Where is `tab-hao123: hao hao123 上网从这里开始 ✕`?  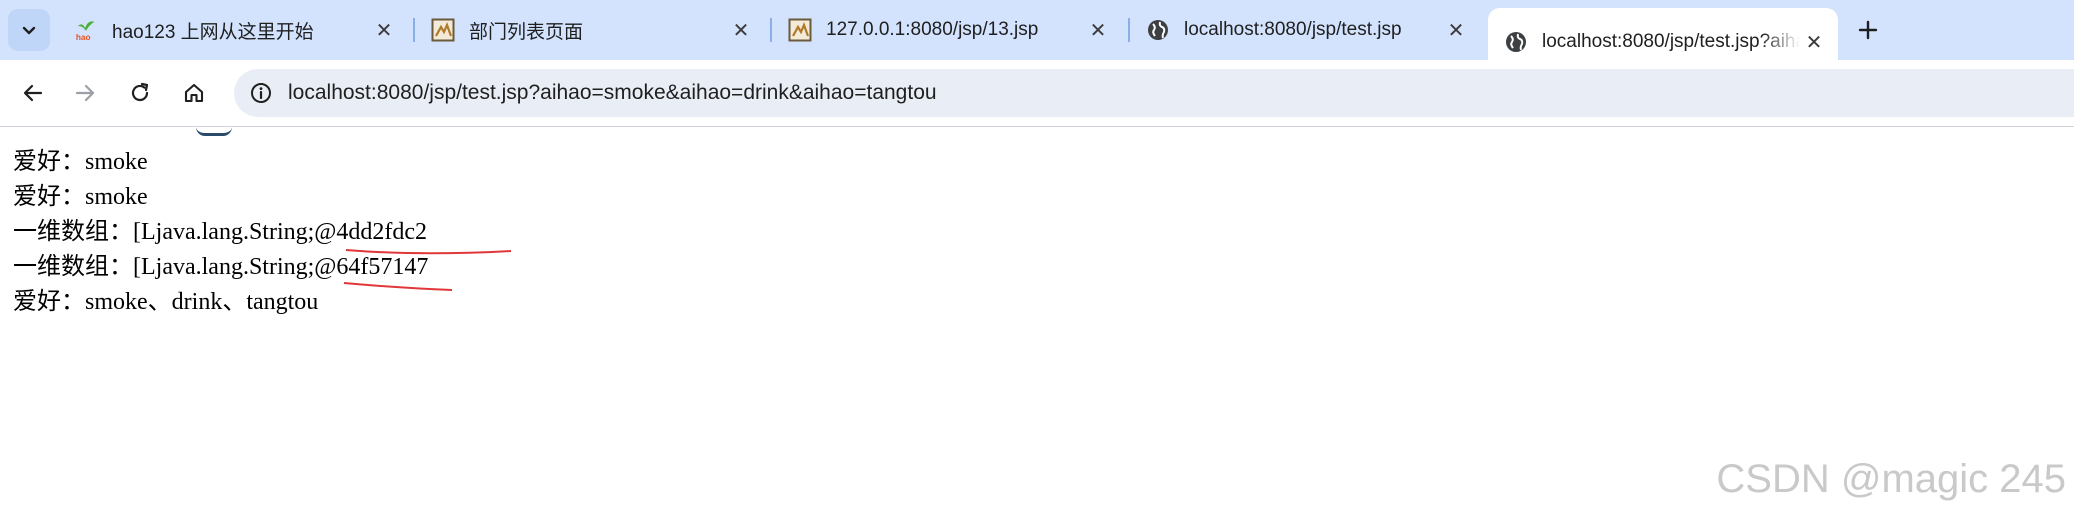
tab-hao123: hao hao123 上网从这里开始 ✕ is located at coordinates (233, 30).